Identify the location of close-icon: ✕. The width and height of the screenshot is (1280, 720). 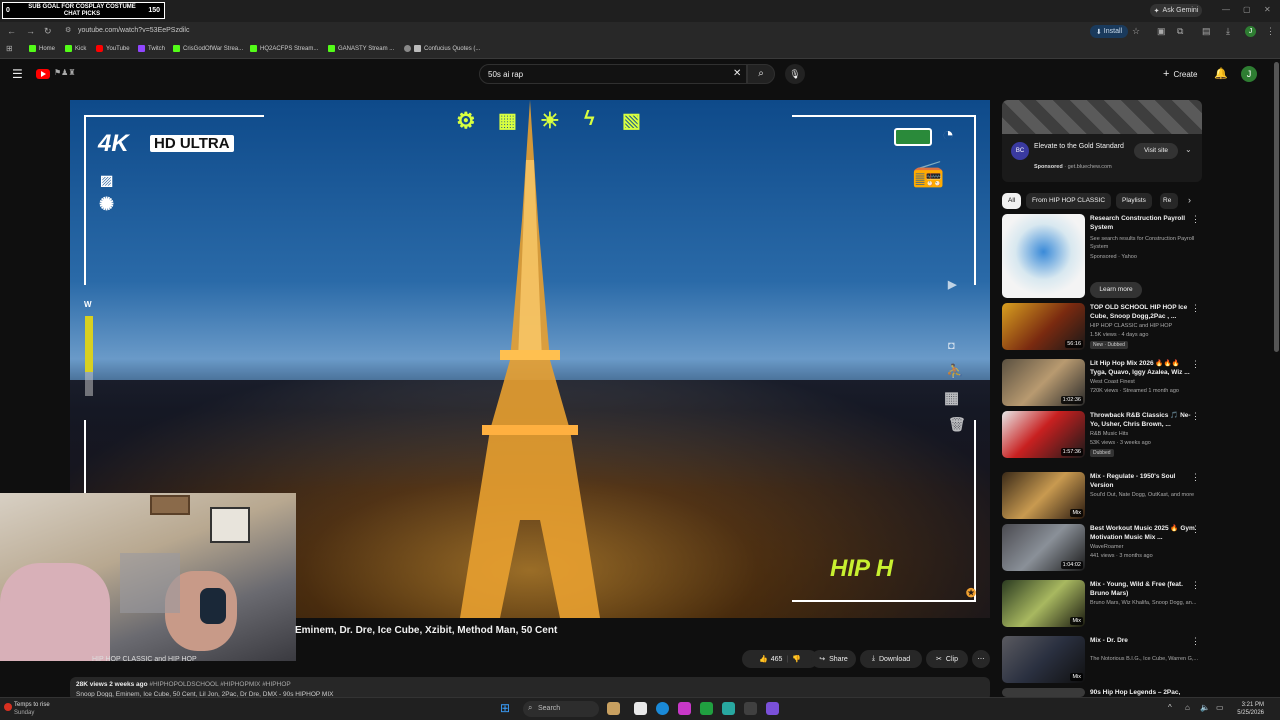
(1267, 9).